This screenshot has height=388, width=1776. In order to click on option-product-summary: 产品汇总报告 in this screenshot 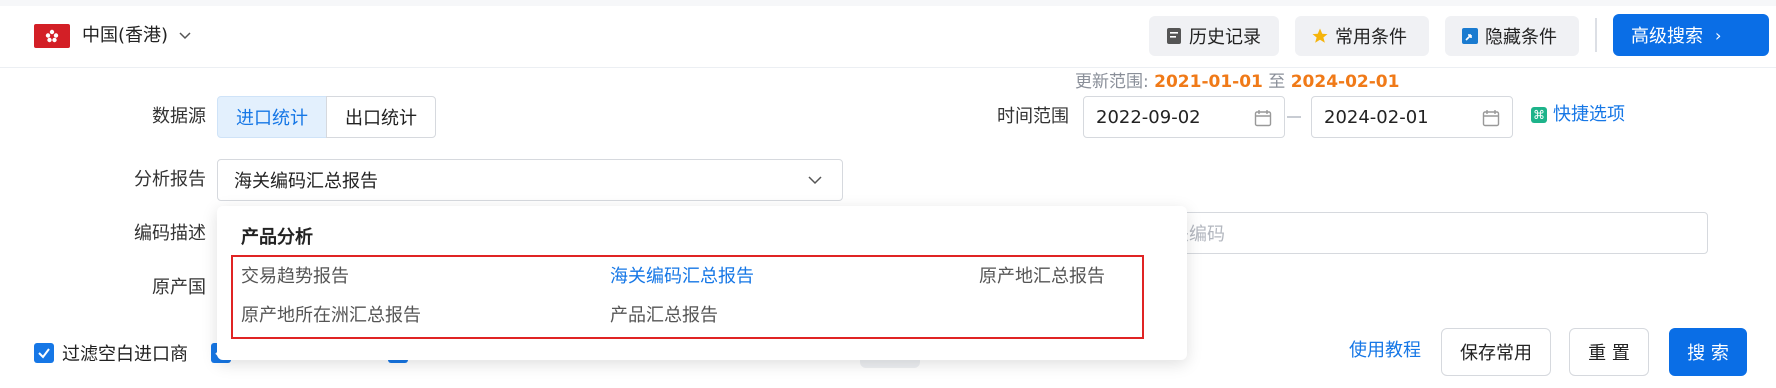, I will do `click(664, 316)`.